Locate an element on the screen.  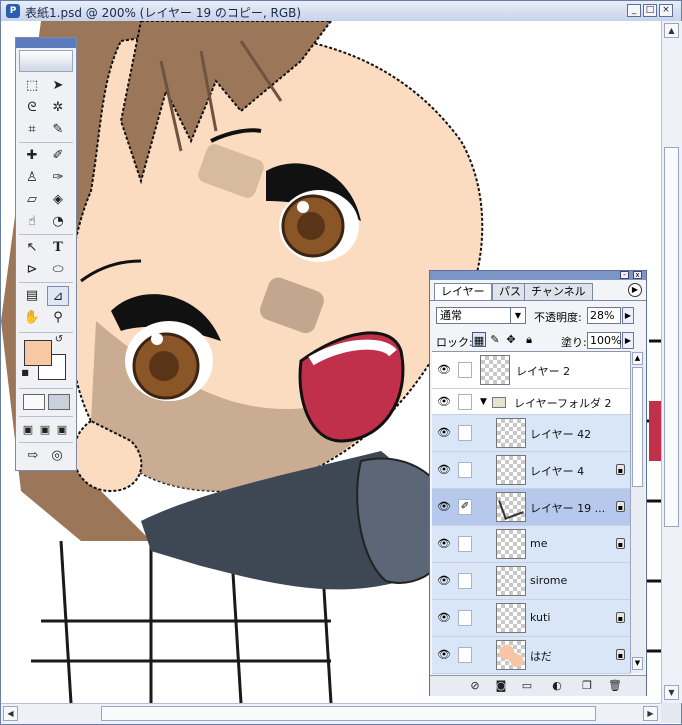
scroll-right-arrow: ▶ is located at coordinates (650, 713).